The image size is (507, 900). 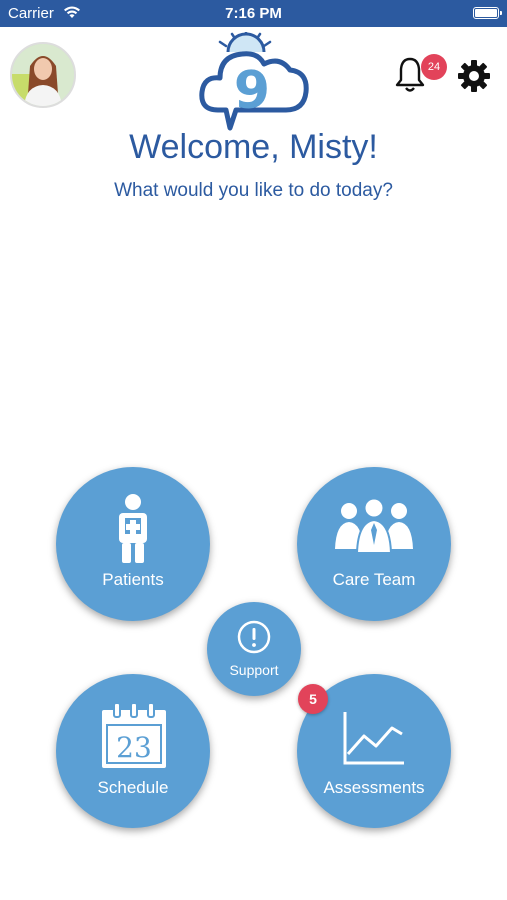 I want to click on app-logo: 9, so click(x=254, y=81).